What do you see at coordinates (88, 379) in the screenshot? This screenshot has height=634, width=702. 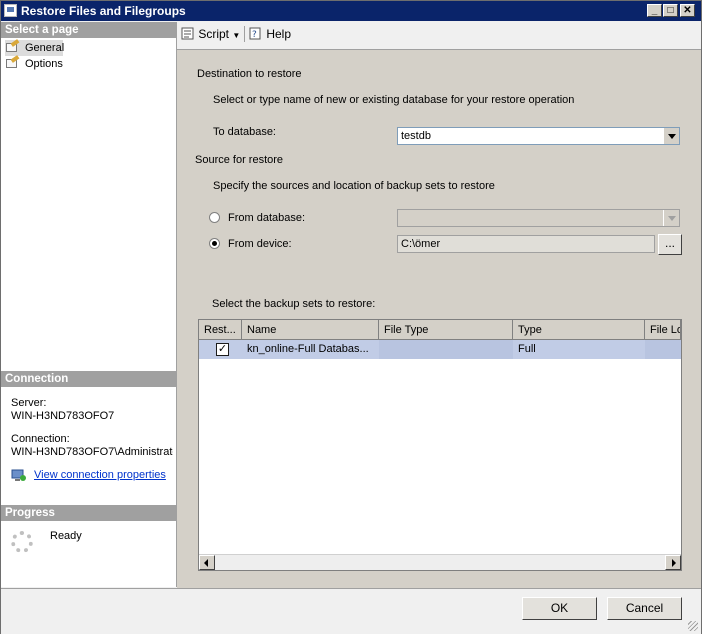 I see `connection-header: Connection` at bounding box center [88, 379].